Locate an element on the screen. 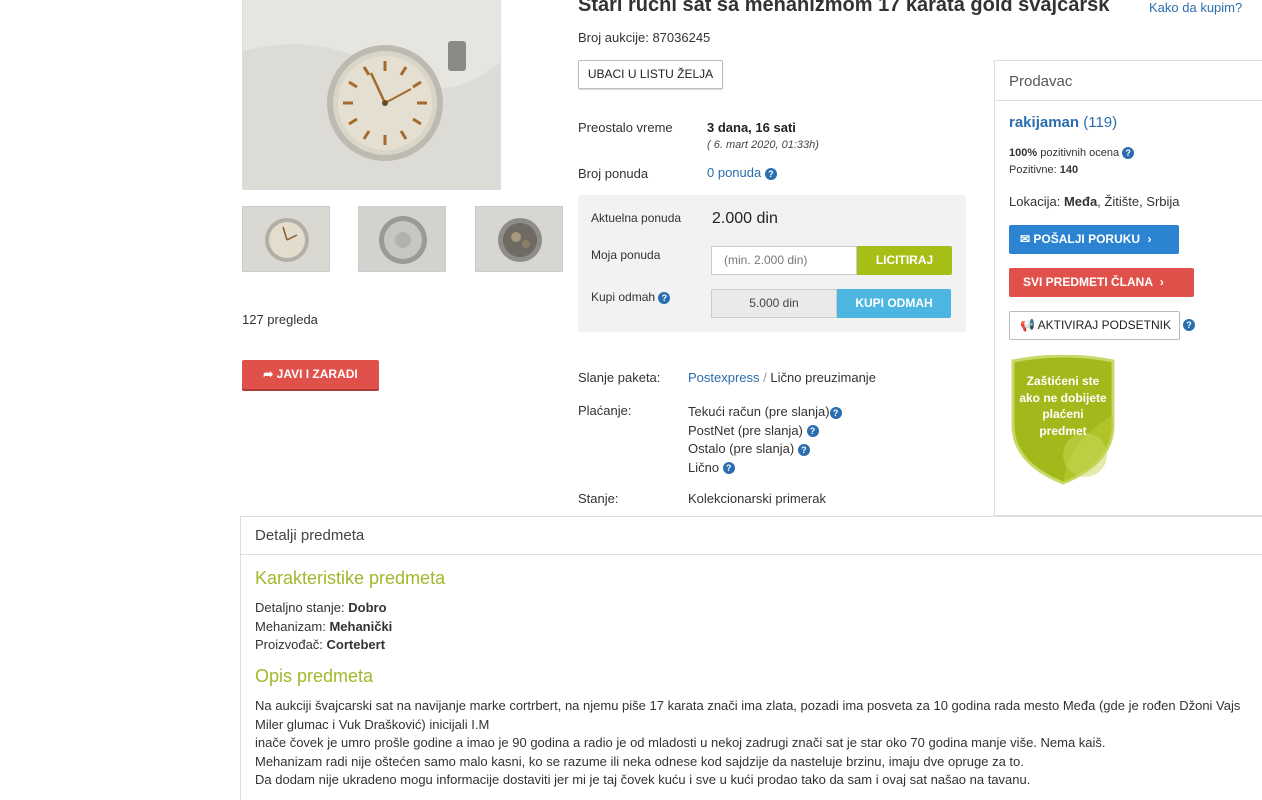  all-items-button: SVI PREDMETI ČLANA › is located at coordinates (1101, 282).